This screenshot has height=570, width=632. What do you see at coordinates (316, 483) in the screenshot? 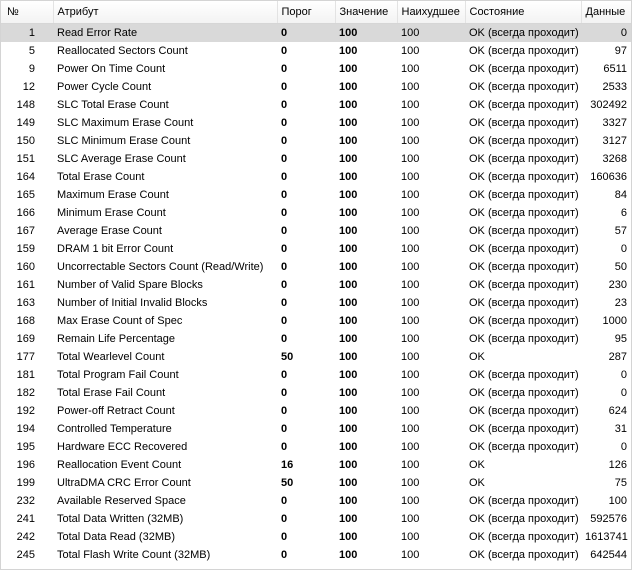
I see `table-row: 199 UltraDMA CRC Error Count 50 100 100 OK 75` at bounding box center [316, 483].